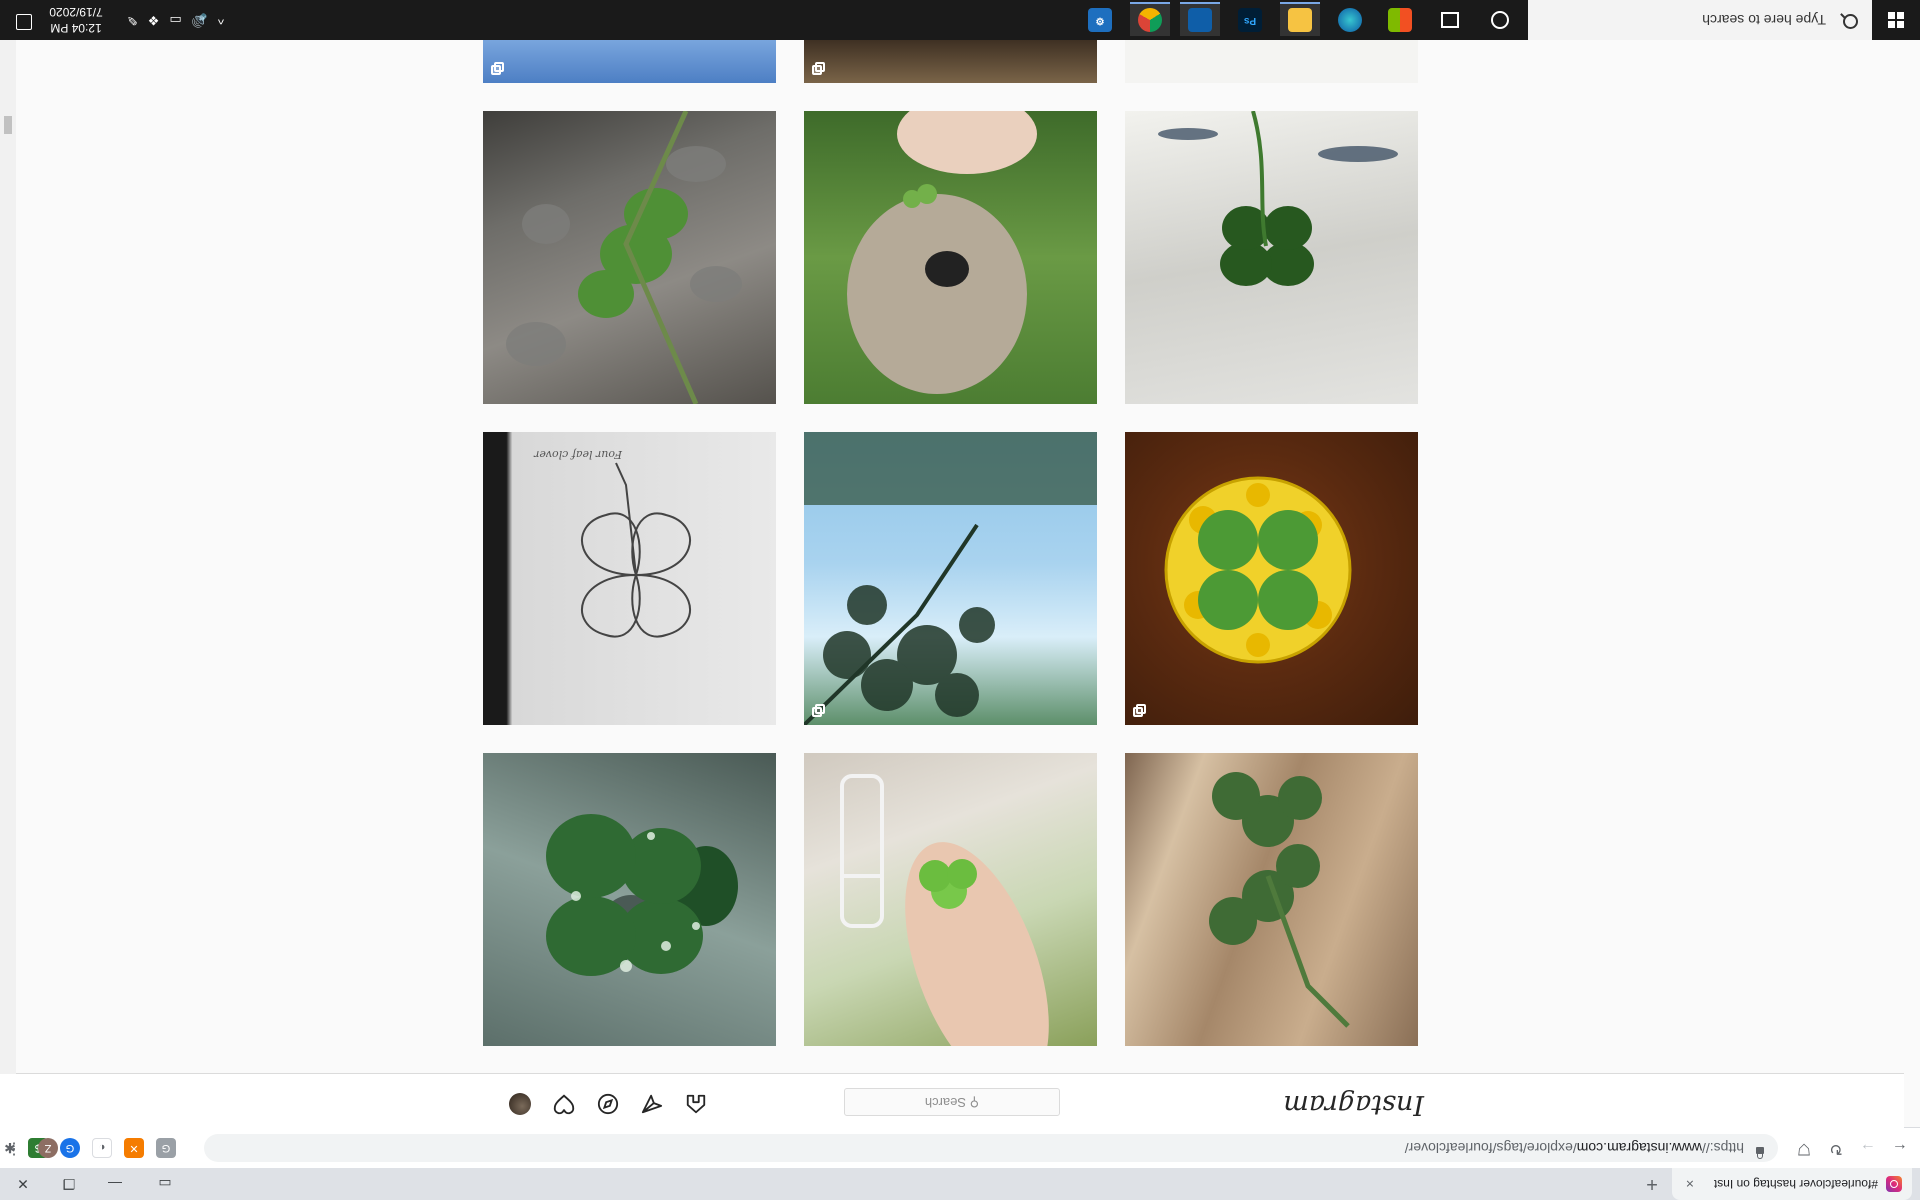 The height and width of the screenshot is (1200, 1920). What do you see at coordinates (1271, 899) in the screenshot?
I see `tile-clover-stem-on-wood` at bounding box center [1271, 899].